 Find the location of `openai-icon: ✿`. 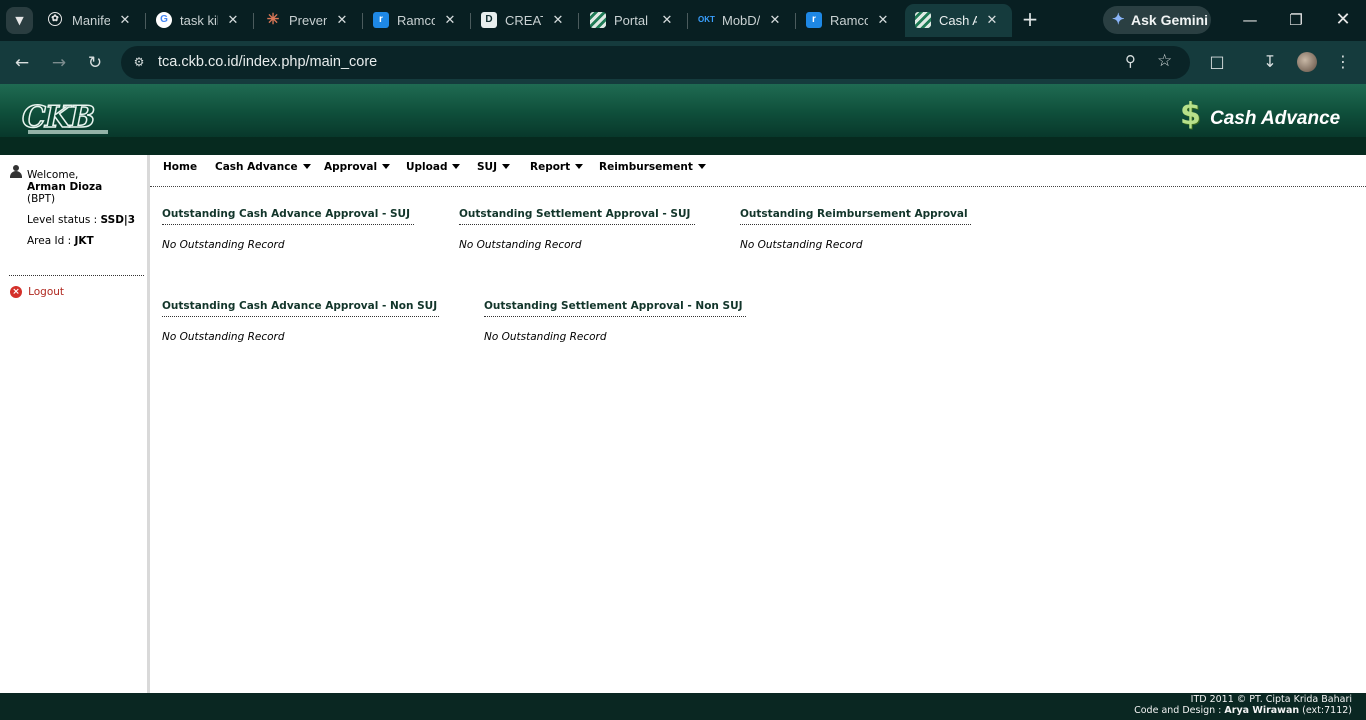

openai-icon: ✿ is located at coordinates (55, 19).